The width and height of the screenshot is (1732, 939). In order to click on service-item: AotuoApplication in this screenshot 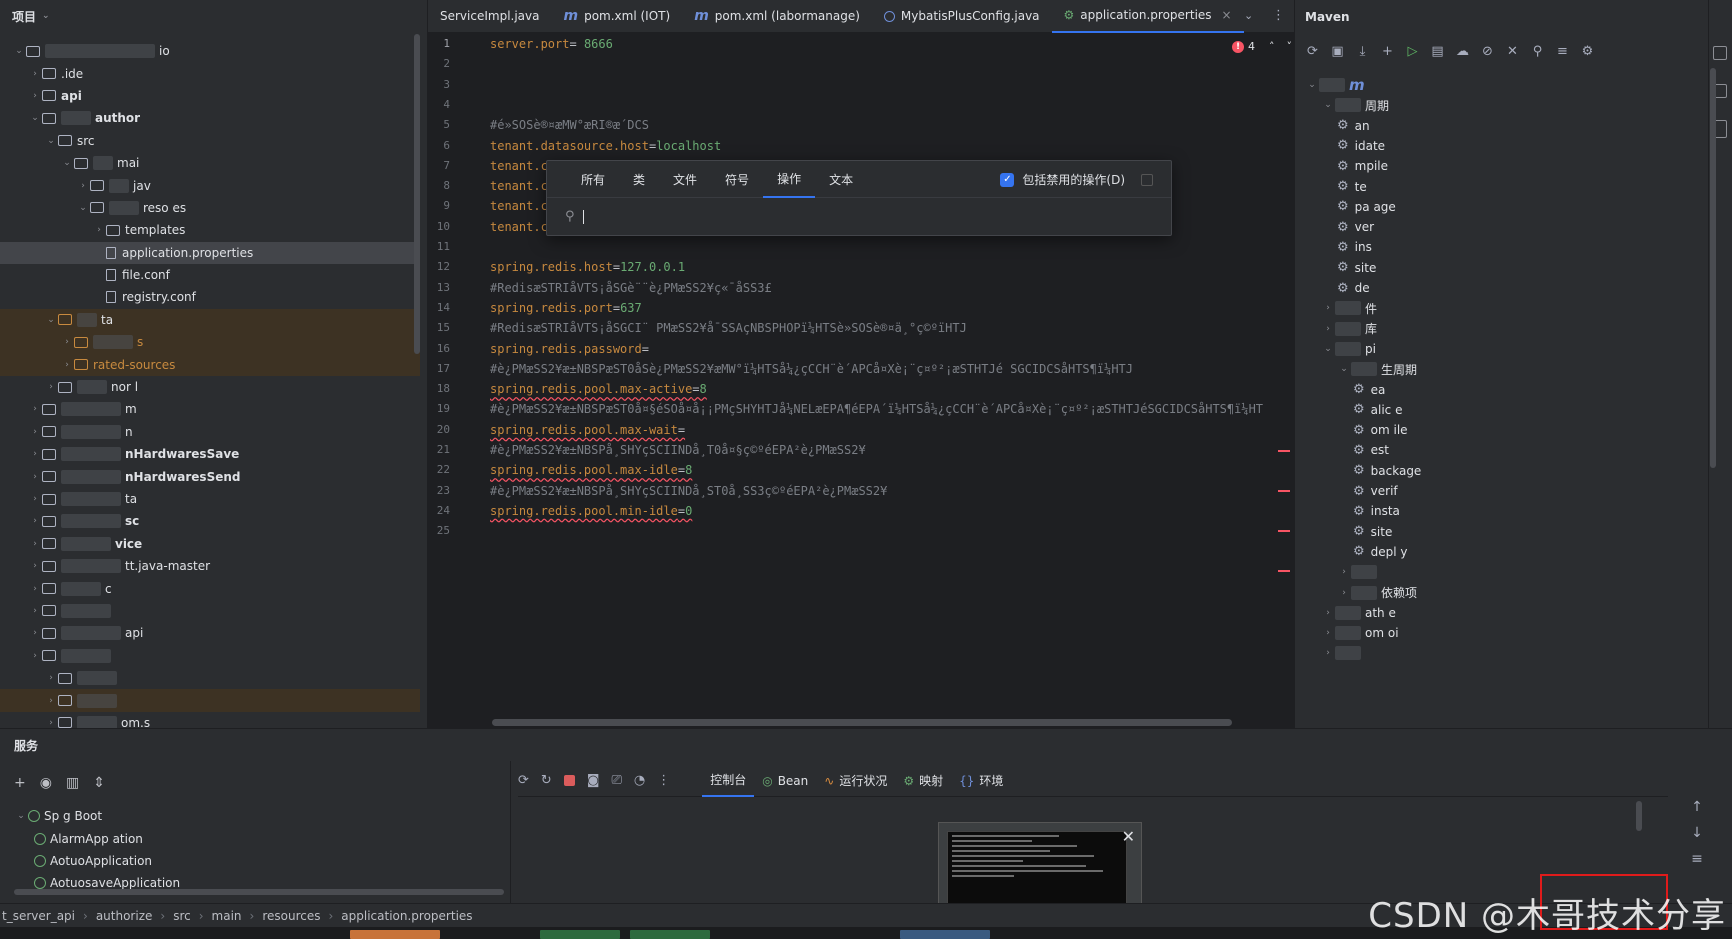, I will do `click(255, 861)`.